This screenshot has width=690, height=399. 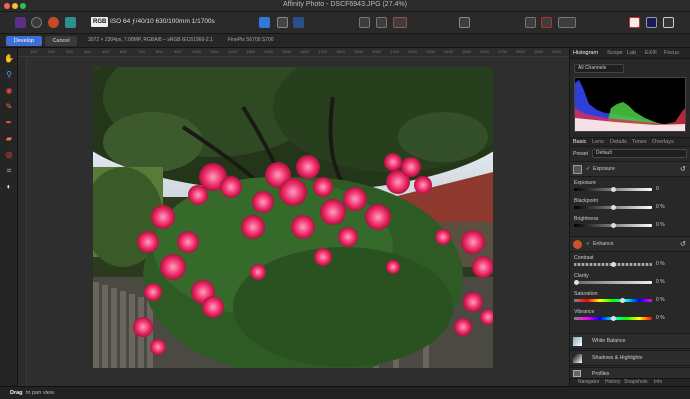 What do you see at coordinates (586, 219) in the screenshot?
I see `slider-label: Brightness` at bounding box center [586, 219].